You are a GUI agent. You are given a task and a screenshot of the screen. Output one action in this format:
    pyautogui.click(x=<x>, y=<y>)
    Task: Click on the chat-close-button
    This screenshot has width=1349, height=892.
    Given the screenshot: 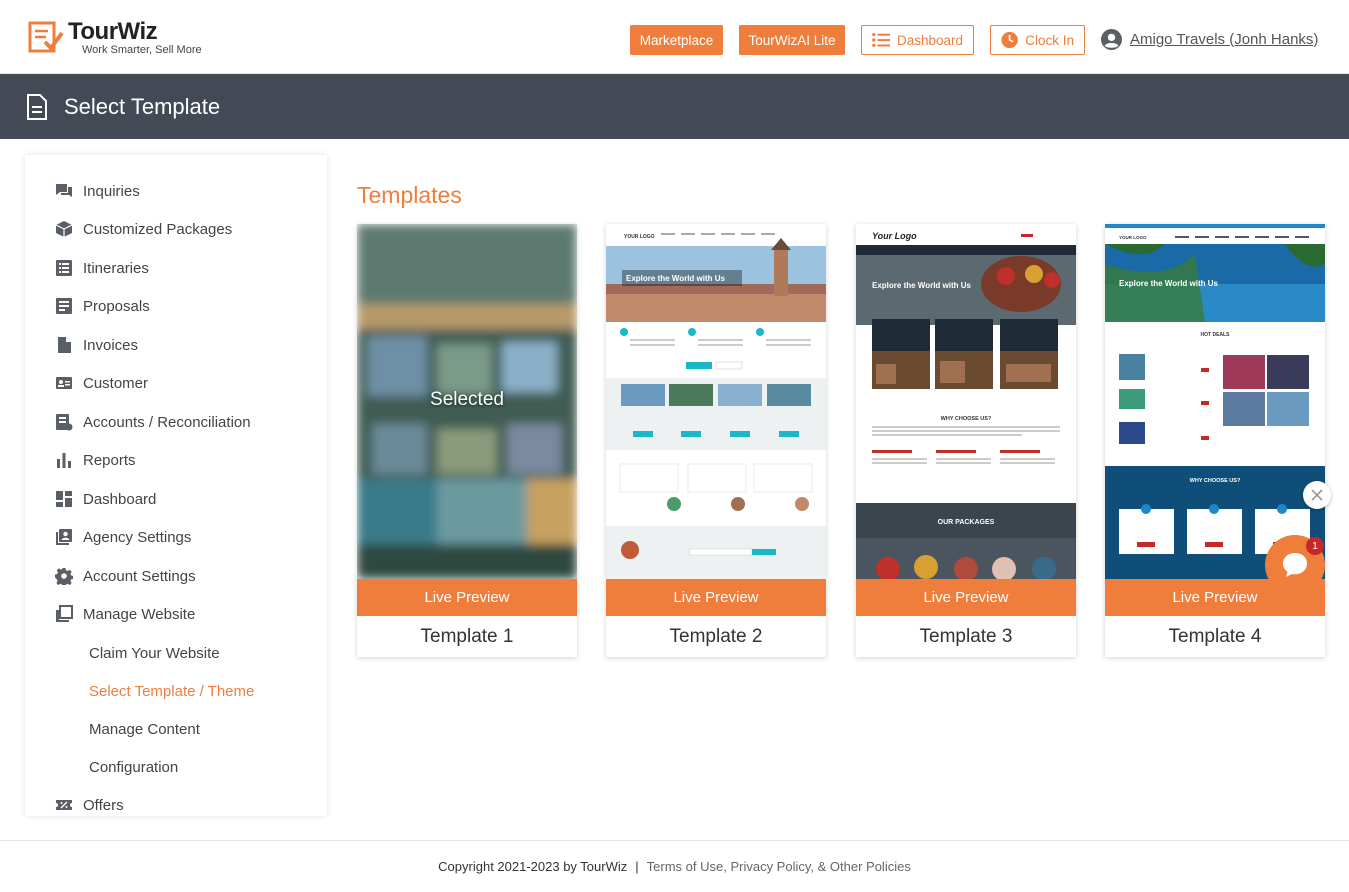 What is the action you would take?
    pyautogui.click(x=1317, y=495)
    